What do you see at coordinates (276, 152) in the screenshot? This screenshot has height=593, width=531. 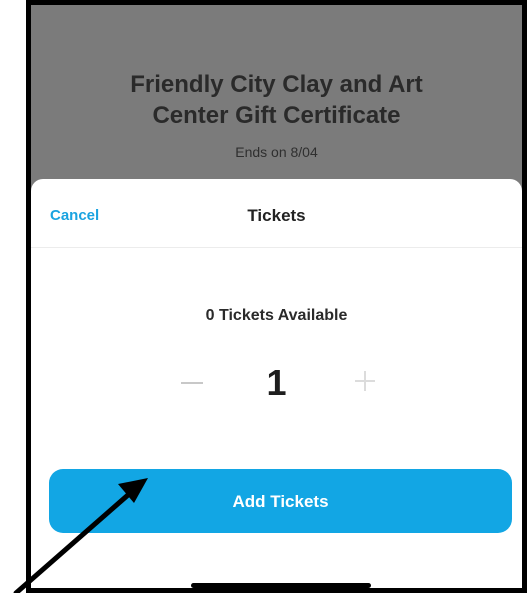 I see `event-end-date: Ends on 8/04` at bounding box center [276, 152].